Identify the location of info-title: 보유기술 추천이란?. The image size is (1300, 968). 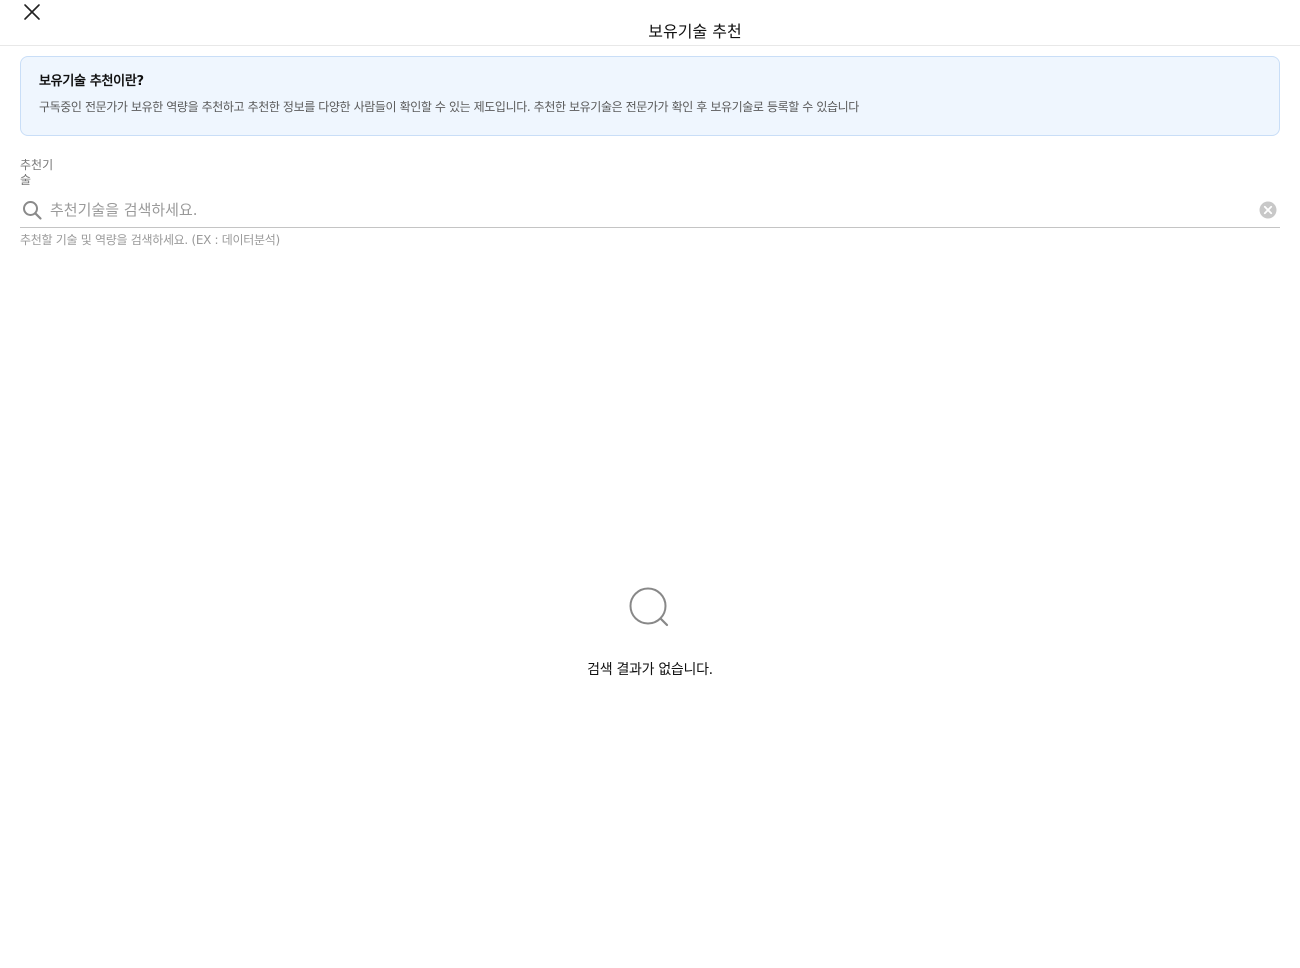
(91, 81).